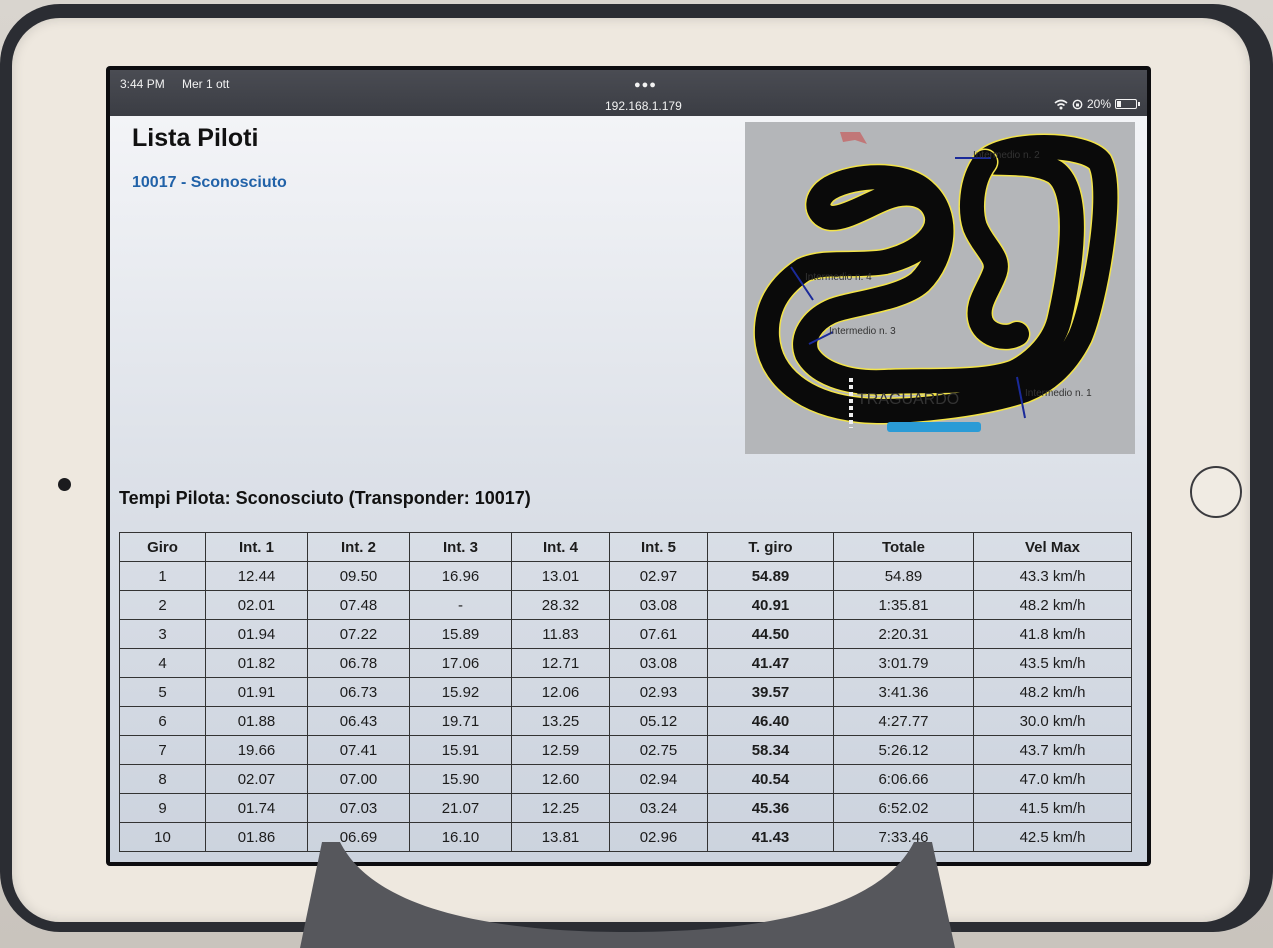 The image size is (1273, 948). Describe the element at coordinates (162, 750) in the screenshot. I see `table-cell: 7` at that location.